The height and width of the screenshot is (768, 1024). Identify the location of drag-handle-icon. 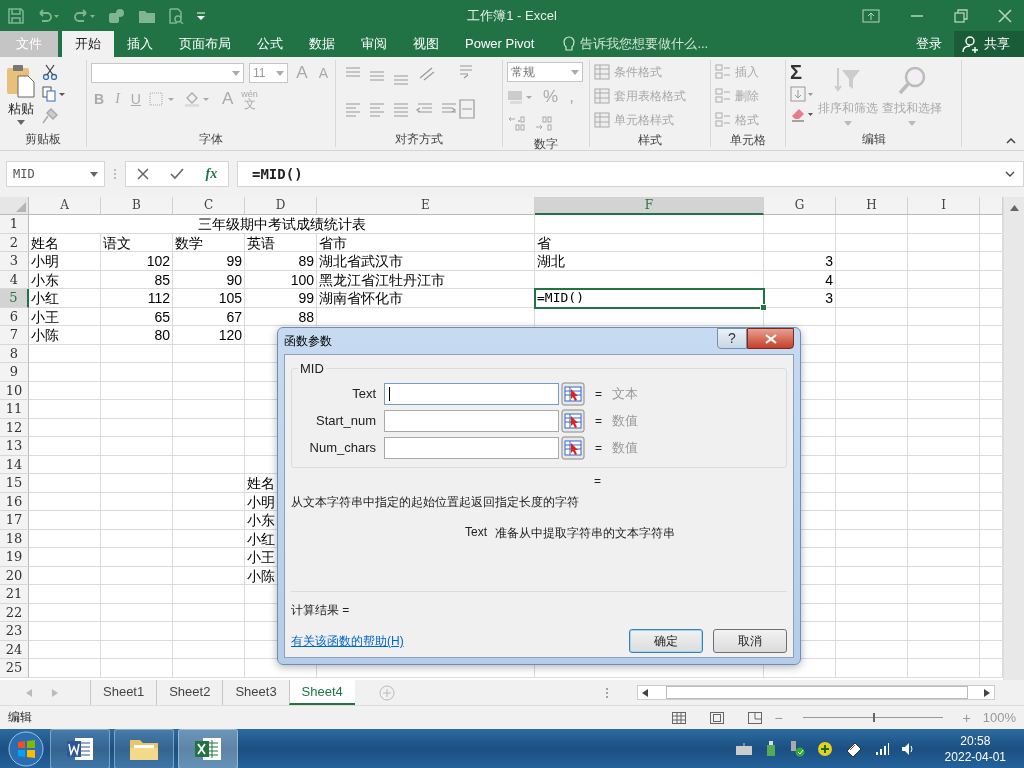
(115, 174).